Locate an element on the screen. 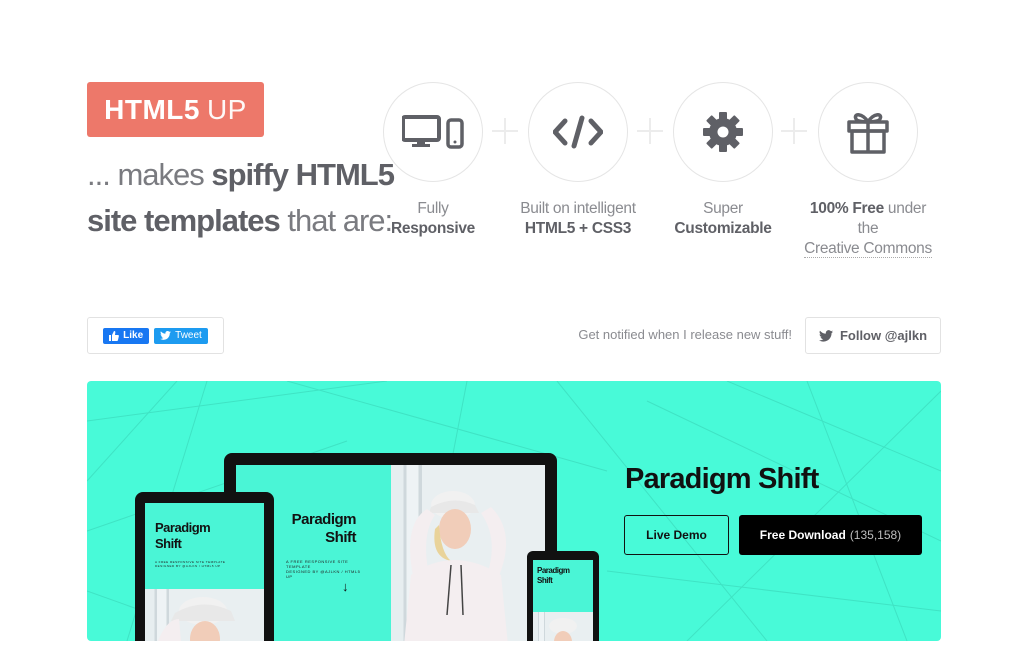 The width and height of the screenshot is (1024, 655). responsive-devices-icon is located at coordinates (433, 132).